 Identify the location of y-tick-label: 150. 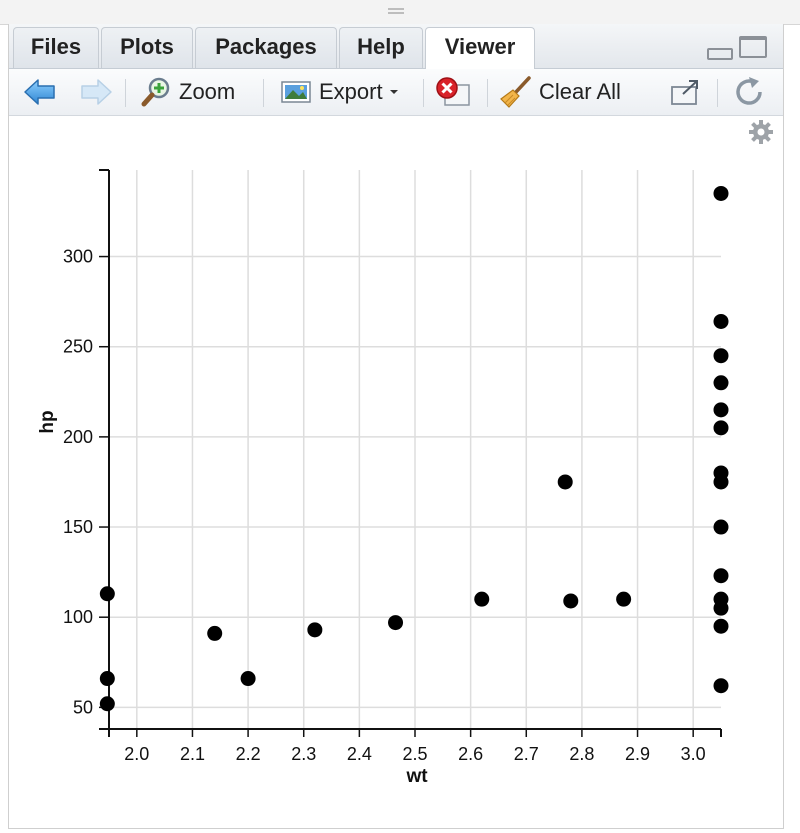
(78, 527).